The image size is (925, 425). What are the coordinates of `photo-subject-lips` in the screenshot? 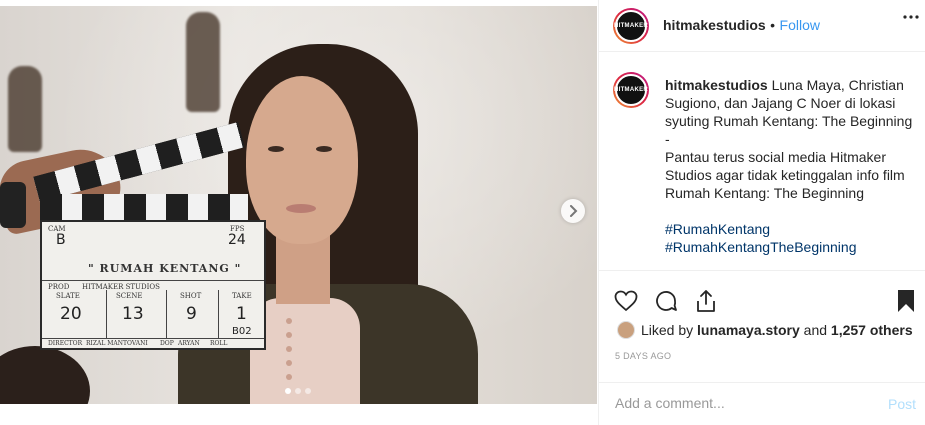 It's located at (301, 208).